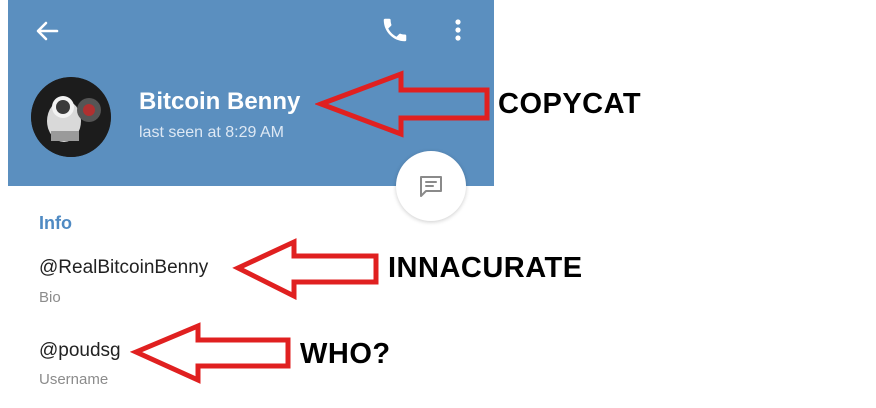  I want to click on avatar, so click(71, 117).